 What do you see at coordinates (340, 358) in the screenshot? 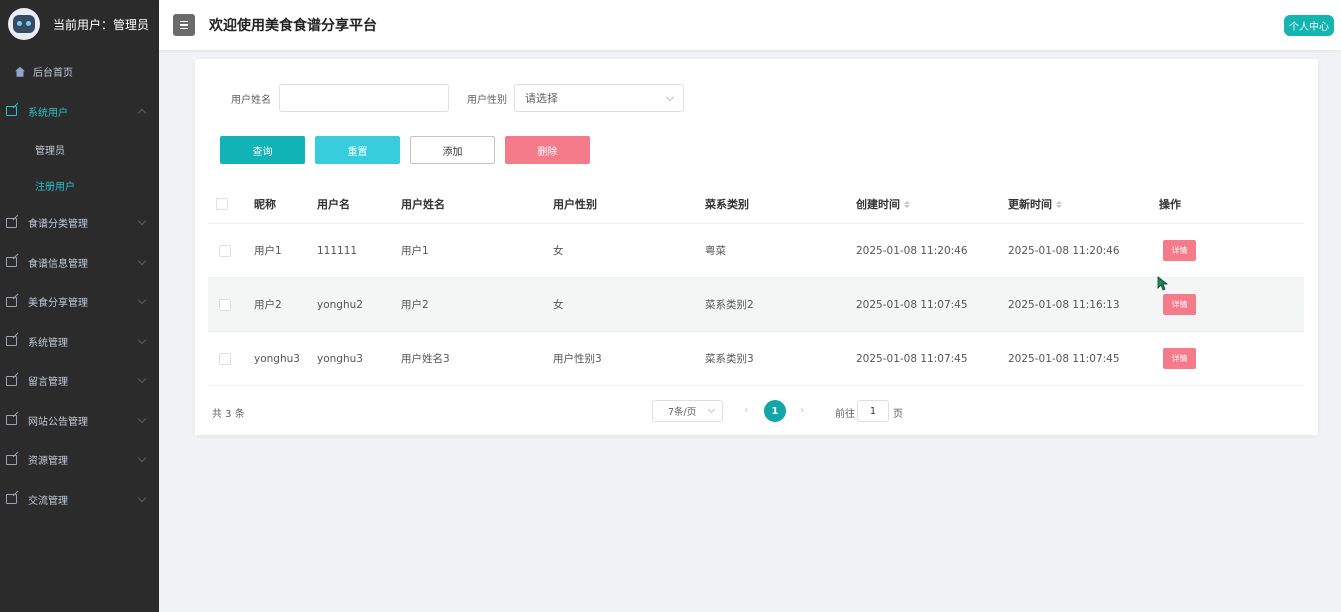
I see `cell-username: yonghu3` at bounding box center [340, 358].